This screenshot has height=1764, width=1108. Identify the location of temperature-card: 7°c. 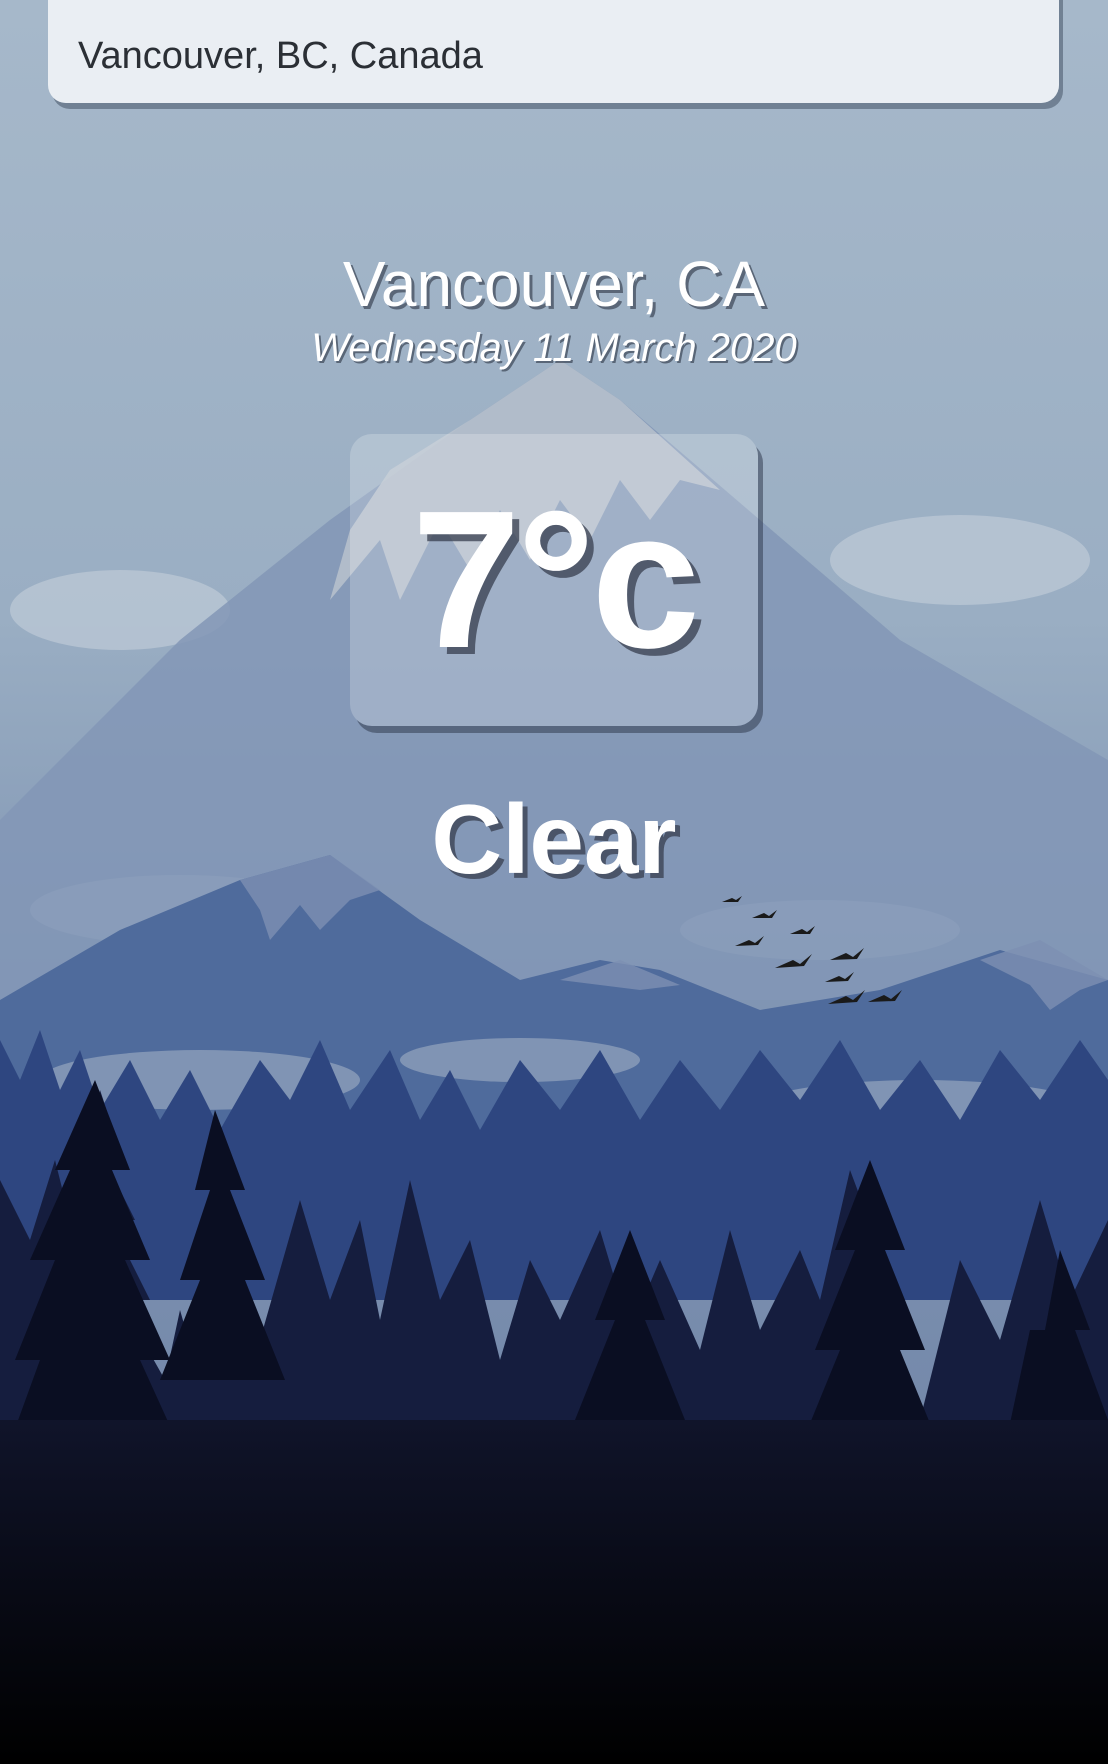
(554, 580).